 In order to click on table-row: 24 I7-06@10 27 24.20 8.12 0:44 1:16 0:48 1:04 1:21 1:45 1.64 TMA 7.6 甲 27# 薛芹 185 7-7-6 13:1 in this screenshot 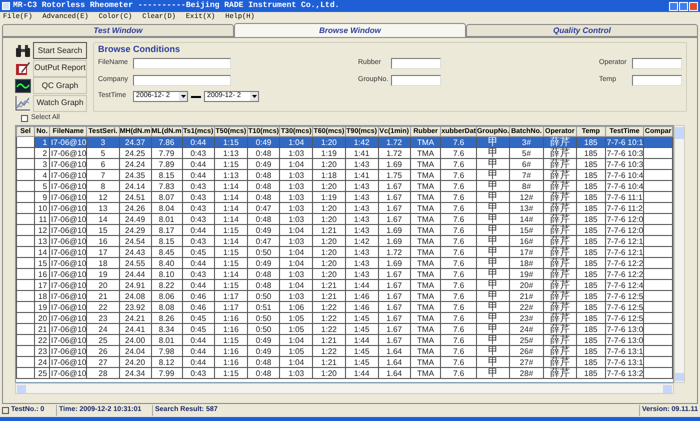, I will do `click(344, 362)`.